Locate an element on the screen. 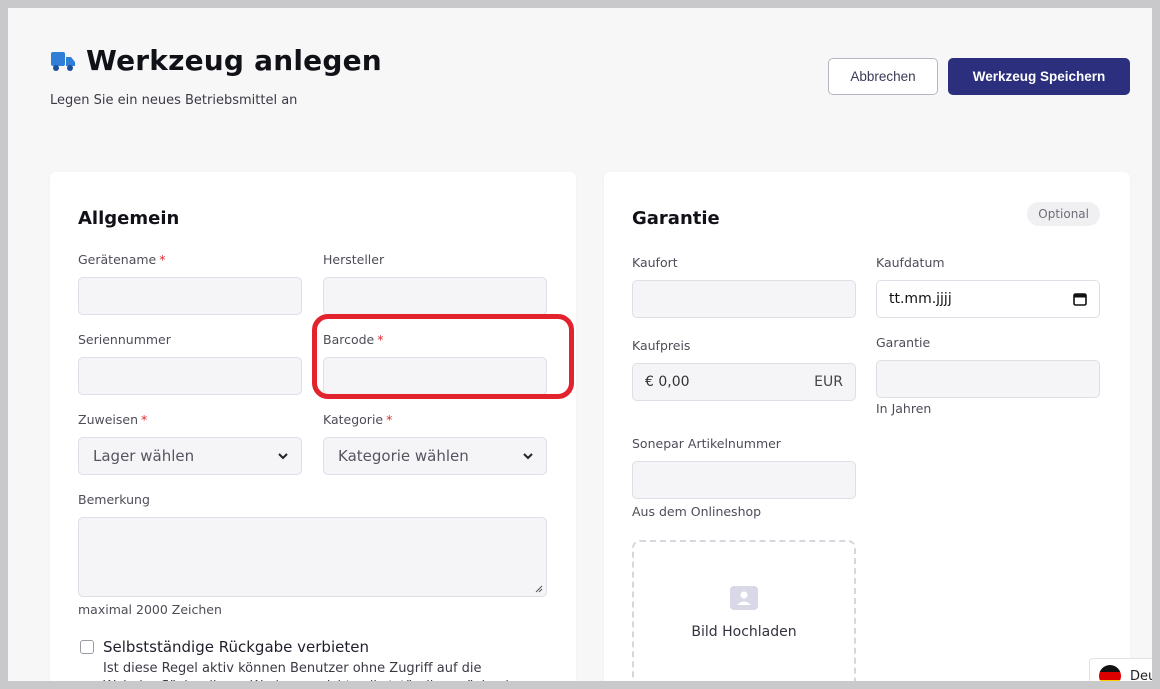  device-name-field: Gerätename * is located at coordinates (190, 283).